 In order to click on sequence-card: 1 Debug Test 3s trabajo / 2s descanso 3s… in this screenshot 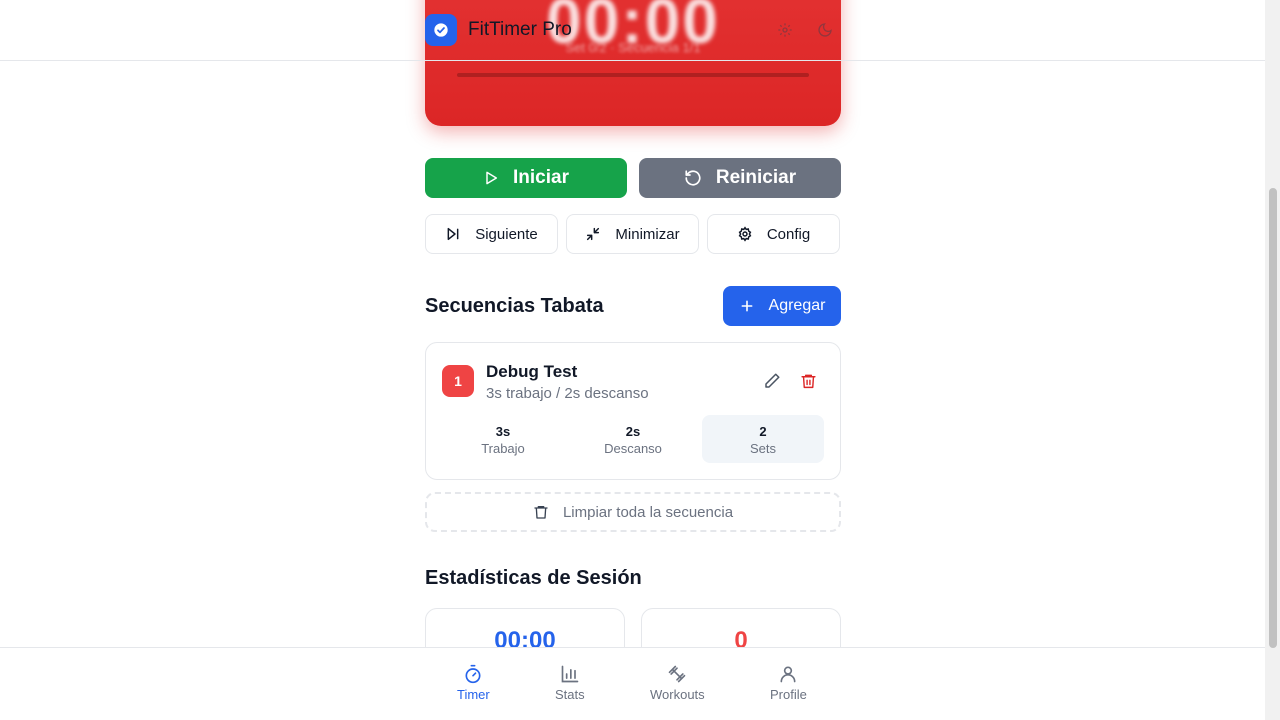, I will do `click(633, 411)`.